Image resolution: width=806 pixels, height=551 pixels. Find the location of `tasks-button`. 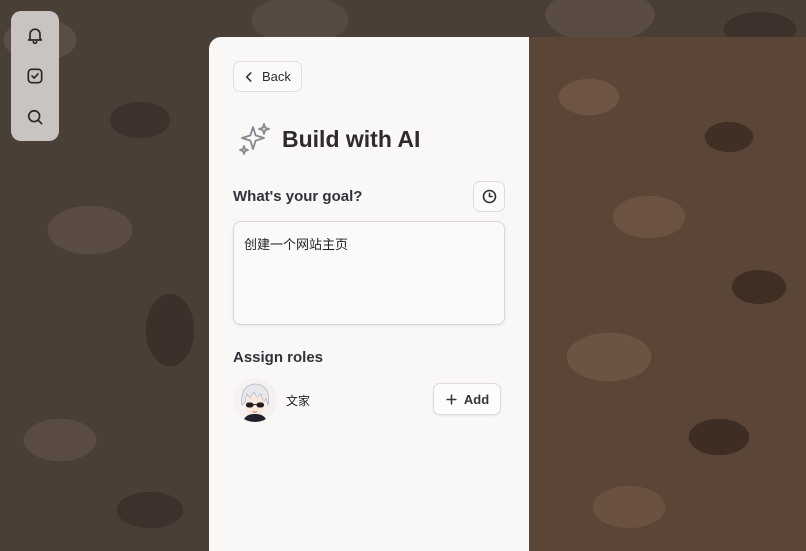

tasks-button is located at coordinates (35, 76).